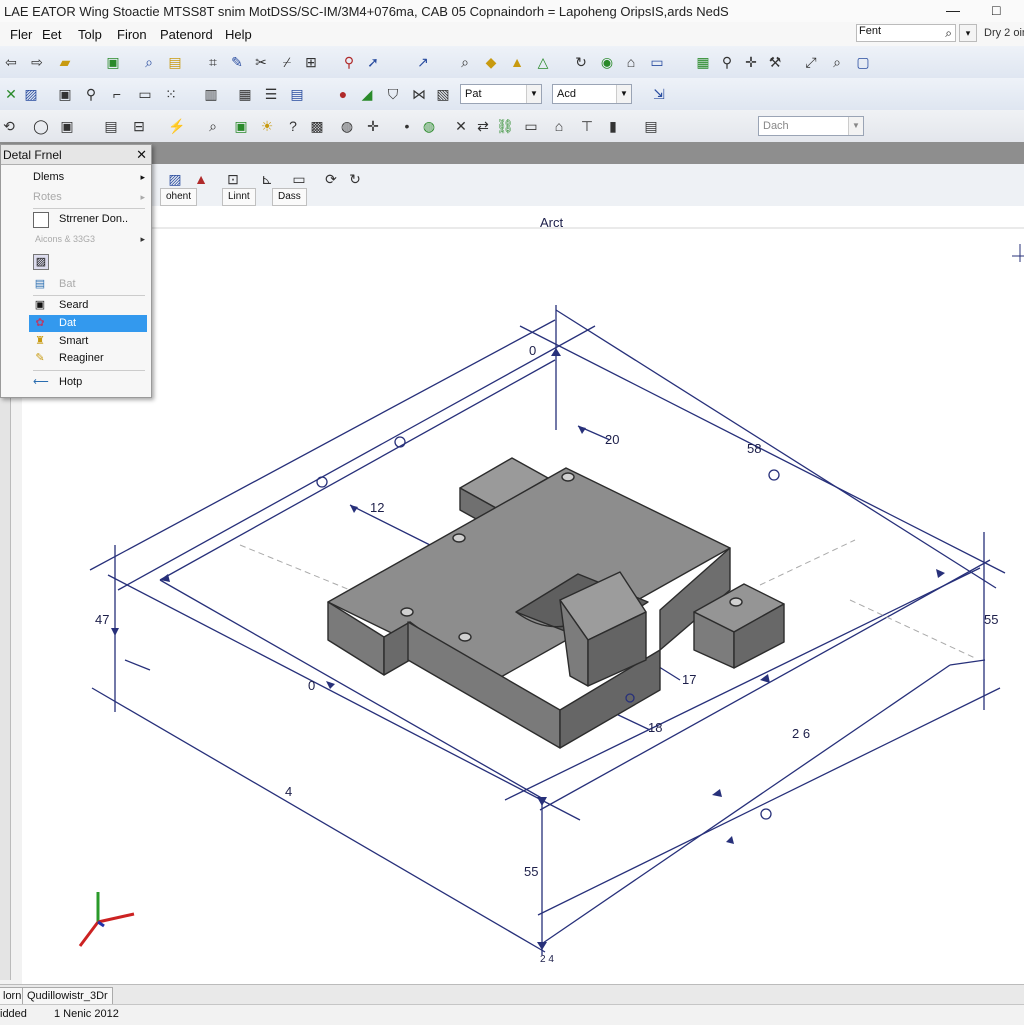 This screenshot has height=1025, width=1024. Describe the element at coordinates (587, 126) in the screenshot. I see `clamp-icon: ⊤` at that location.